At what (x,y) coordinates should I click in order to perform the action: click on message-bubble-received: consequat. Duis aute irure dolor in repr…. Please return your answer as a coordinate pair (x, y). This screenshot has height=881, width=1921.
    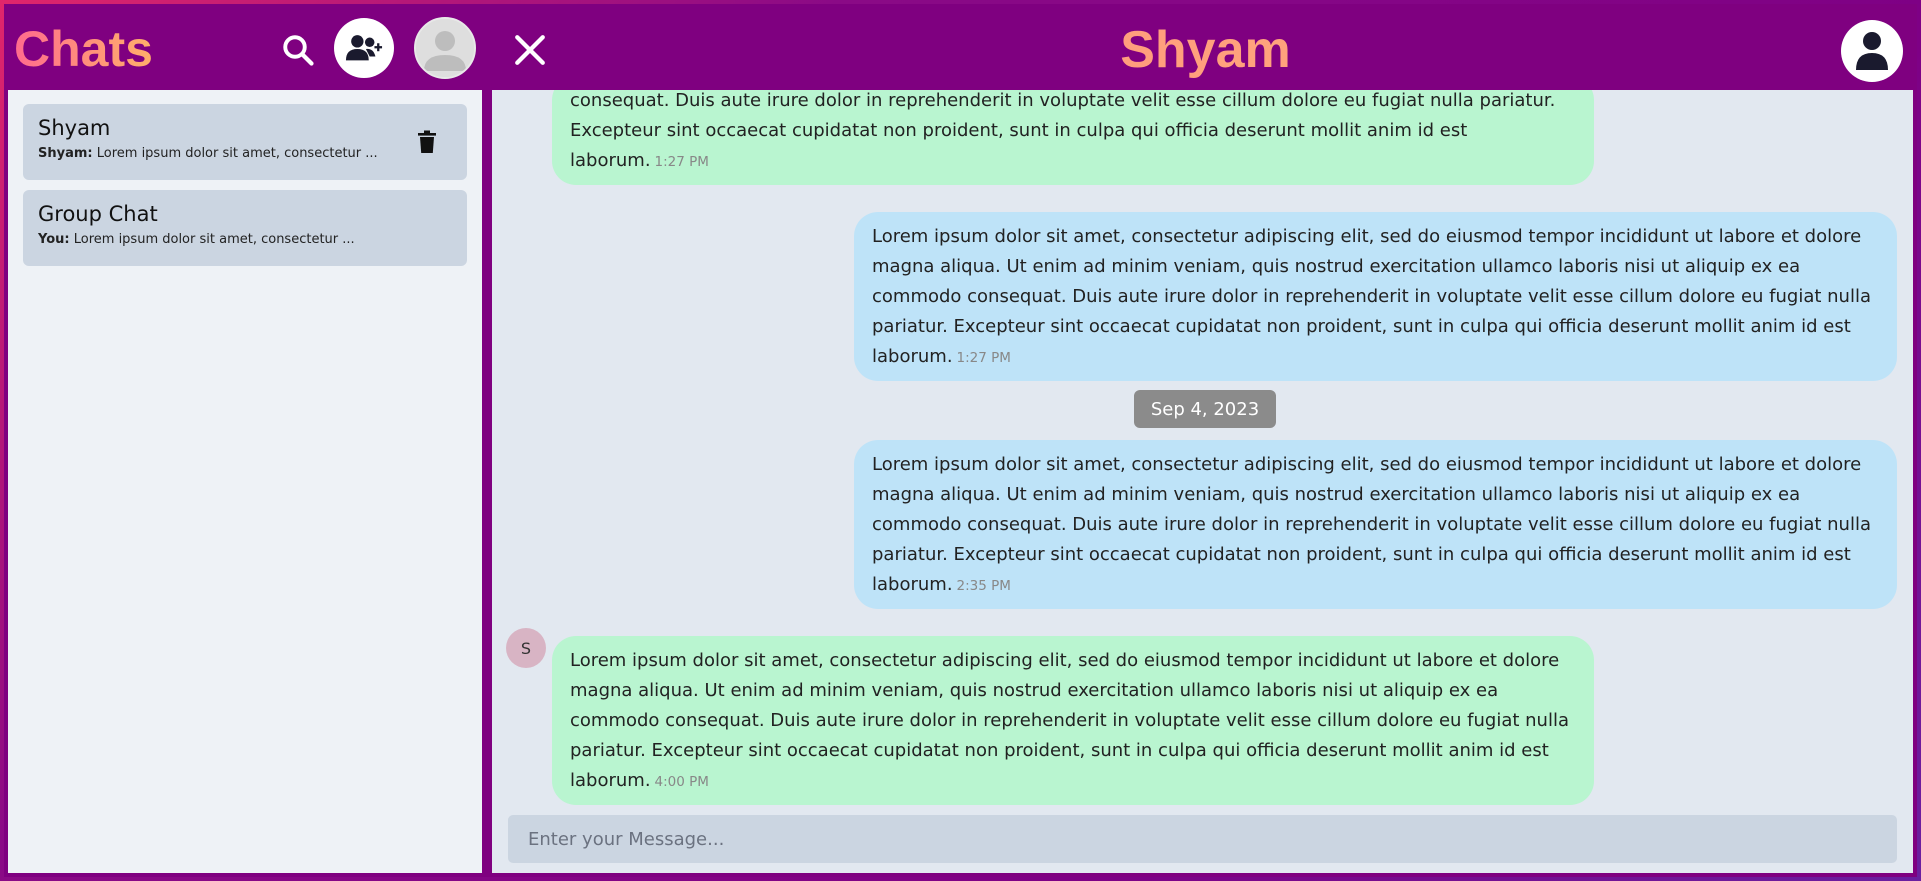
    Looking at the image, I should click on (1073, 137).